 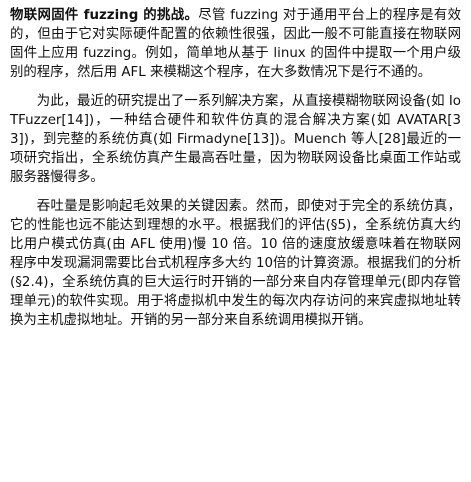 What do you see at coordinates (104, 15) in the screenshot?
I see `paragraph-run-in-heading: 物联网固件 fuzzing 的挑战。` at bounding box center [104, 15].